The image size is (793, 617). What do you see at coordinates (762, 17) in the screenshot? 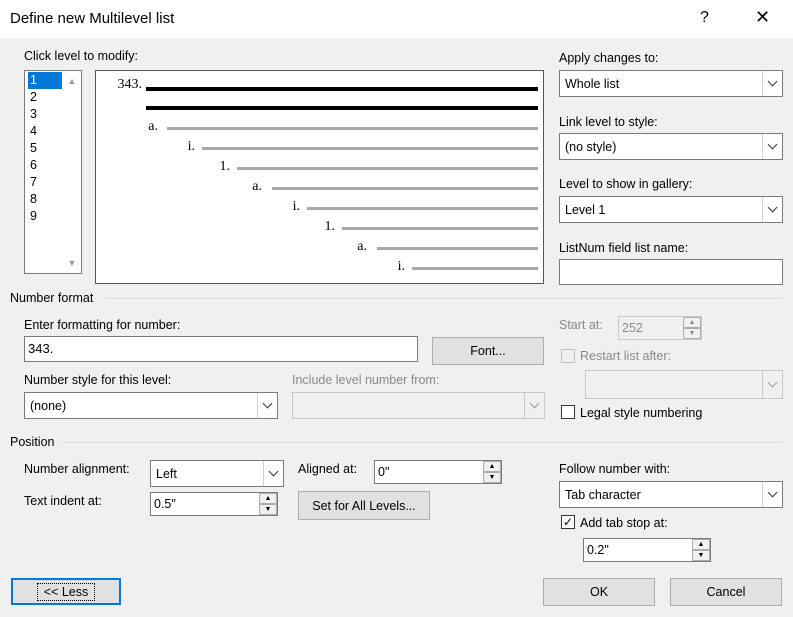
I see `close-button: ✕` at bounding box center [762, 17].